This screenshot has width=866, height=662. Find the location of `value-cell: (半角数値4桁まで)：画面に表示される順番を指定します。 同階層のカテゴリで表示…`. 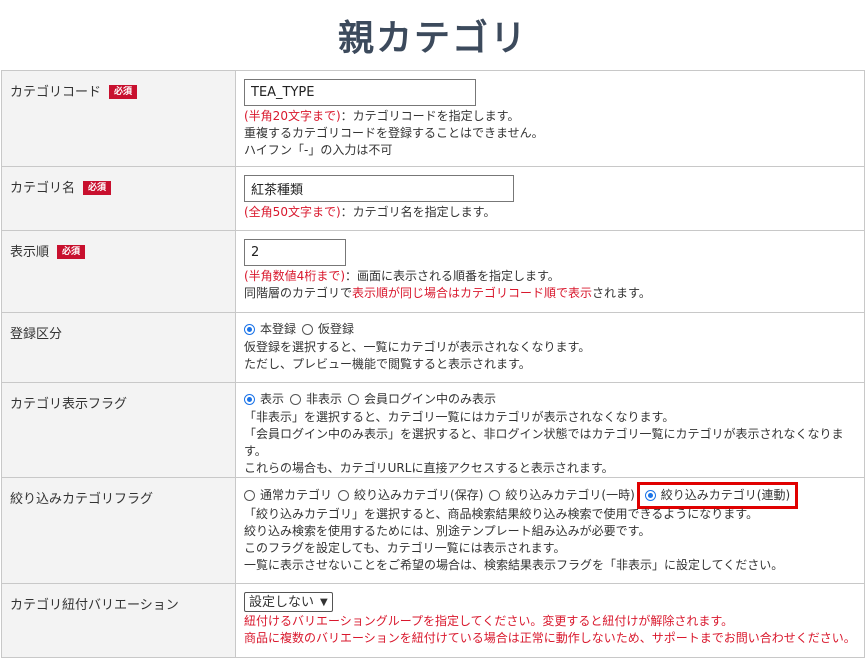

value-cell: (半角数値4桁まで)：画面に表示される順番を指定します。 同階層のカテゴリで表示… is located at coordinates (550, 271).